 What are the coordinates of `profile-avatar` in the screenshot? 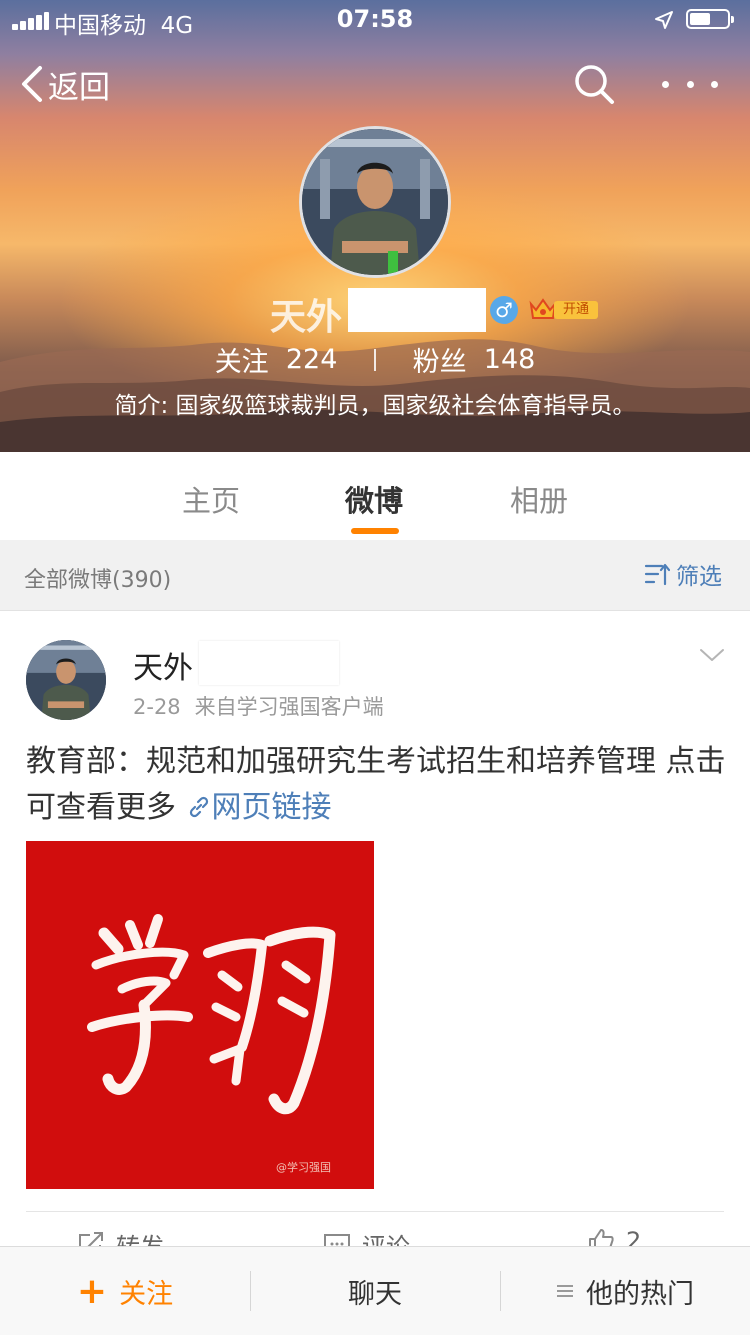 It's located at (375, 202).